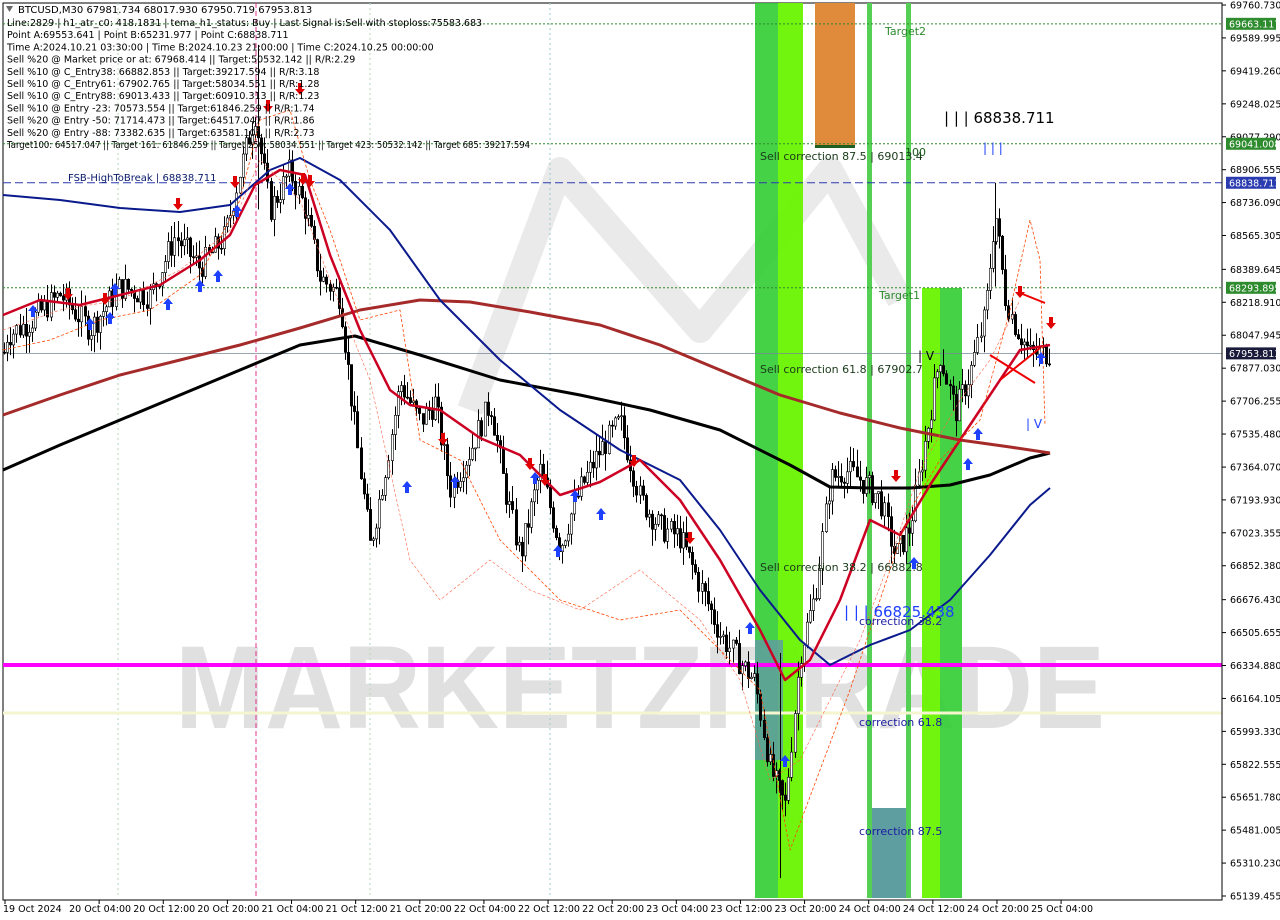 The height and width of the screenshot is (920, 1280). Describe the element at coordinates (1255, 831) in the screenshot. I see `y-tick-label: 65481.005` at that location.